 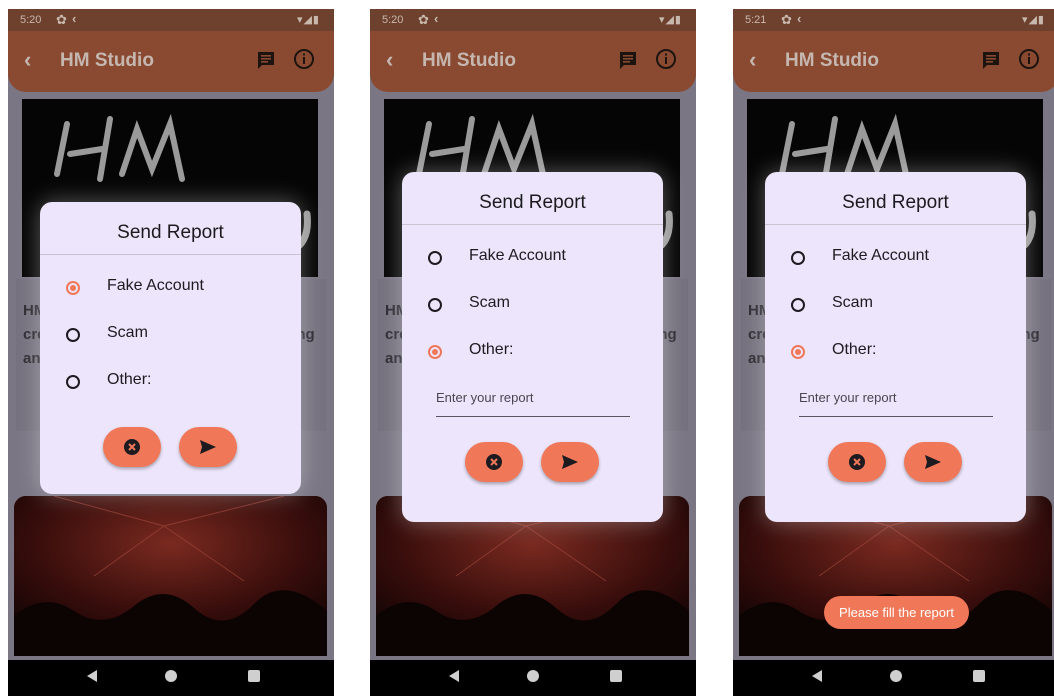 What do you see at coordinates (893, 20) in the screenshot?
I see `status-bar: 5:21 ✿ ‹ ▾◢▮` at bounding box center [893, 20].